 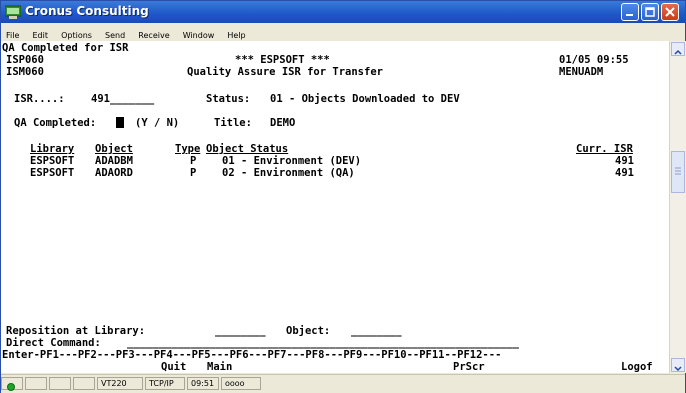 I want to click on maximize-icon, so click(x=650, y=12).